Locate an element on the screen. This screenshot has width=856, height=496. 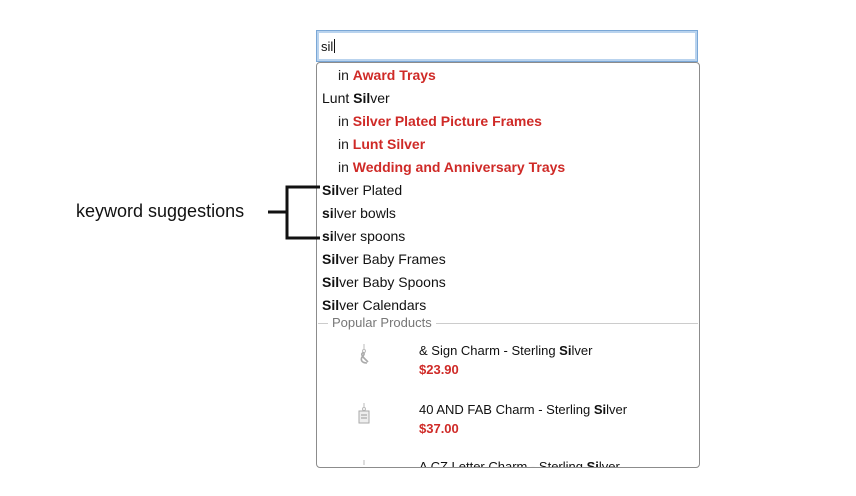
category-label: Lunt Silver is located at coordinates (389, 144).